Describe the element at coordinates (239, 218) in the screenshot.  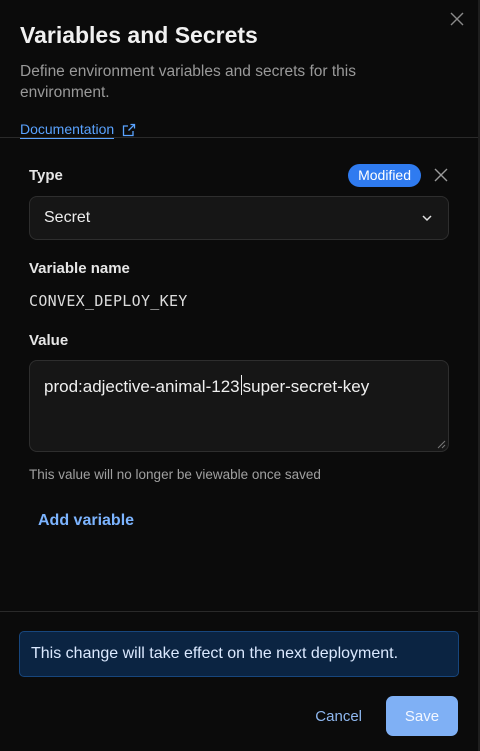
I see `type-select: Secret` at that location.